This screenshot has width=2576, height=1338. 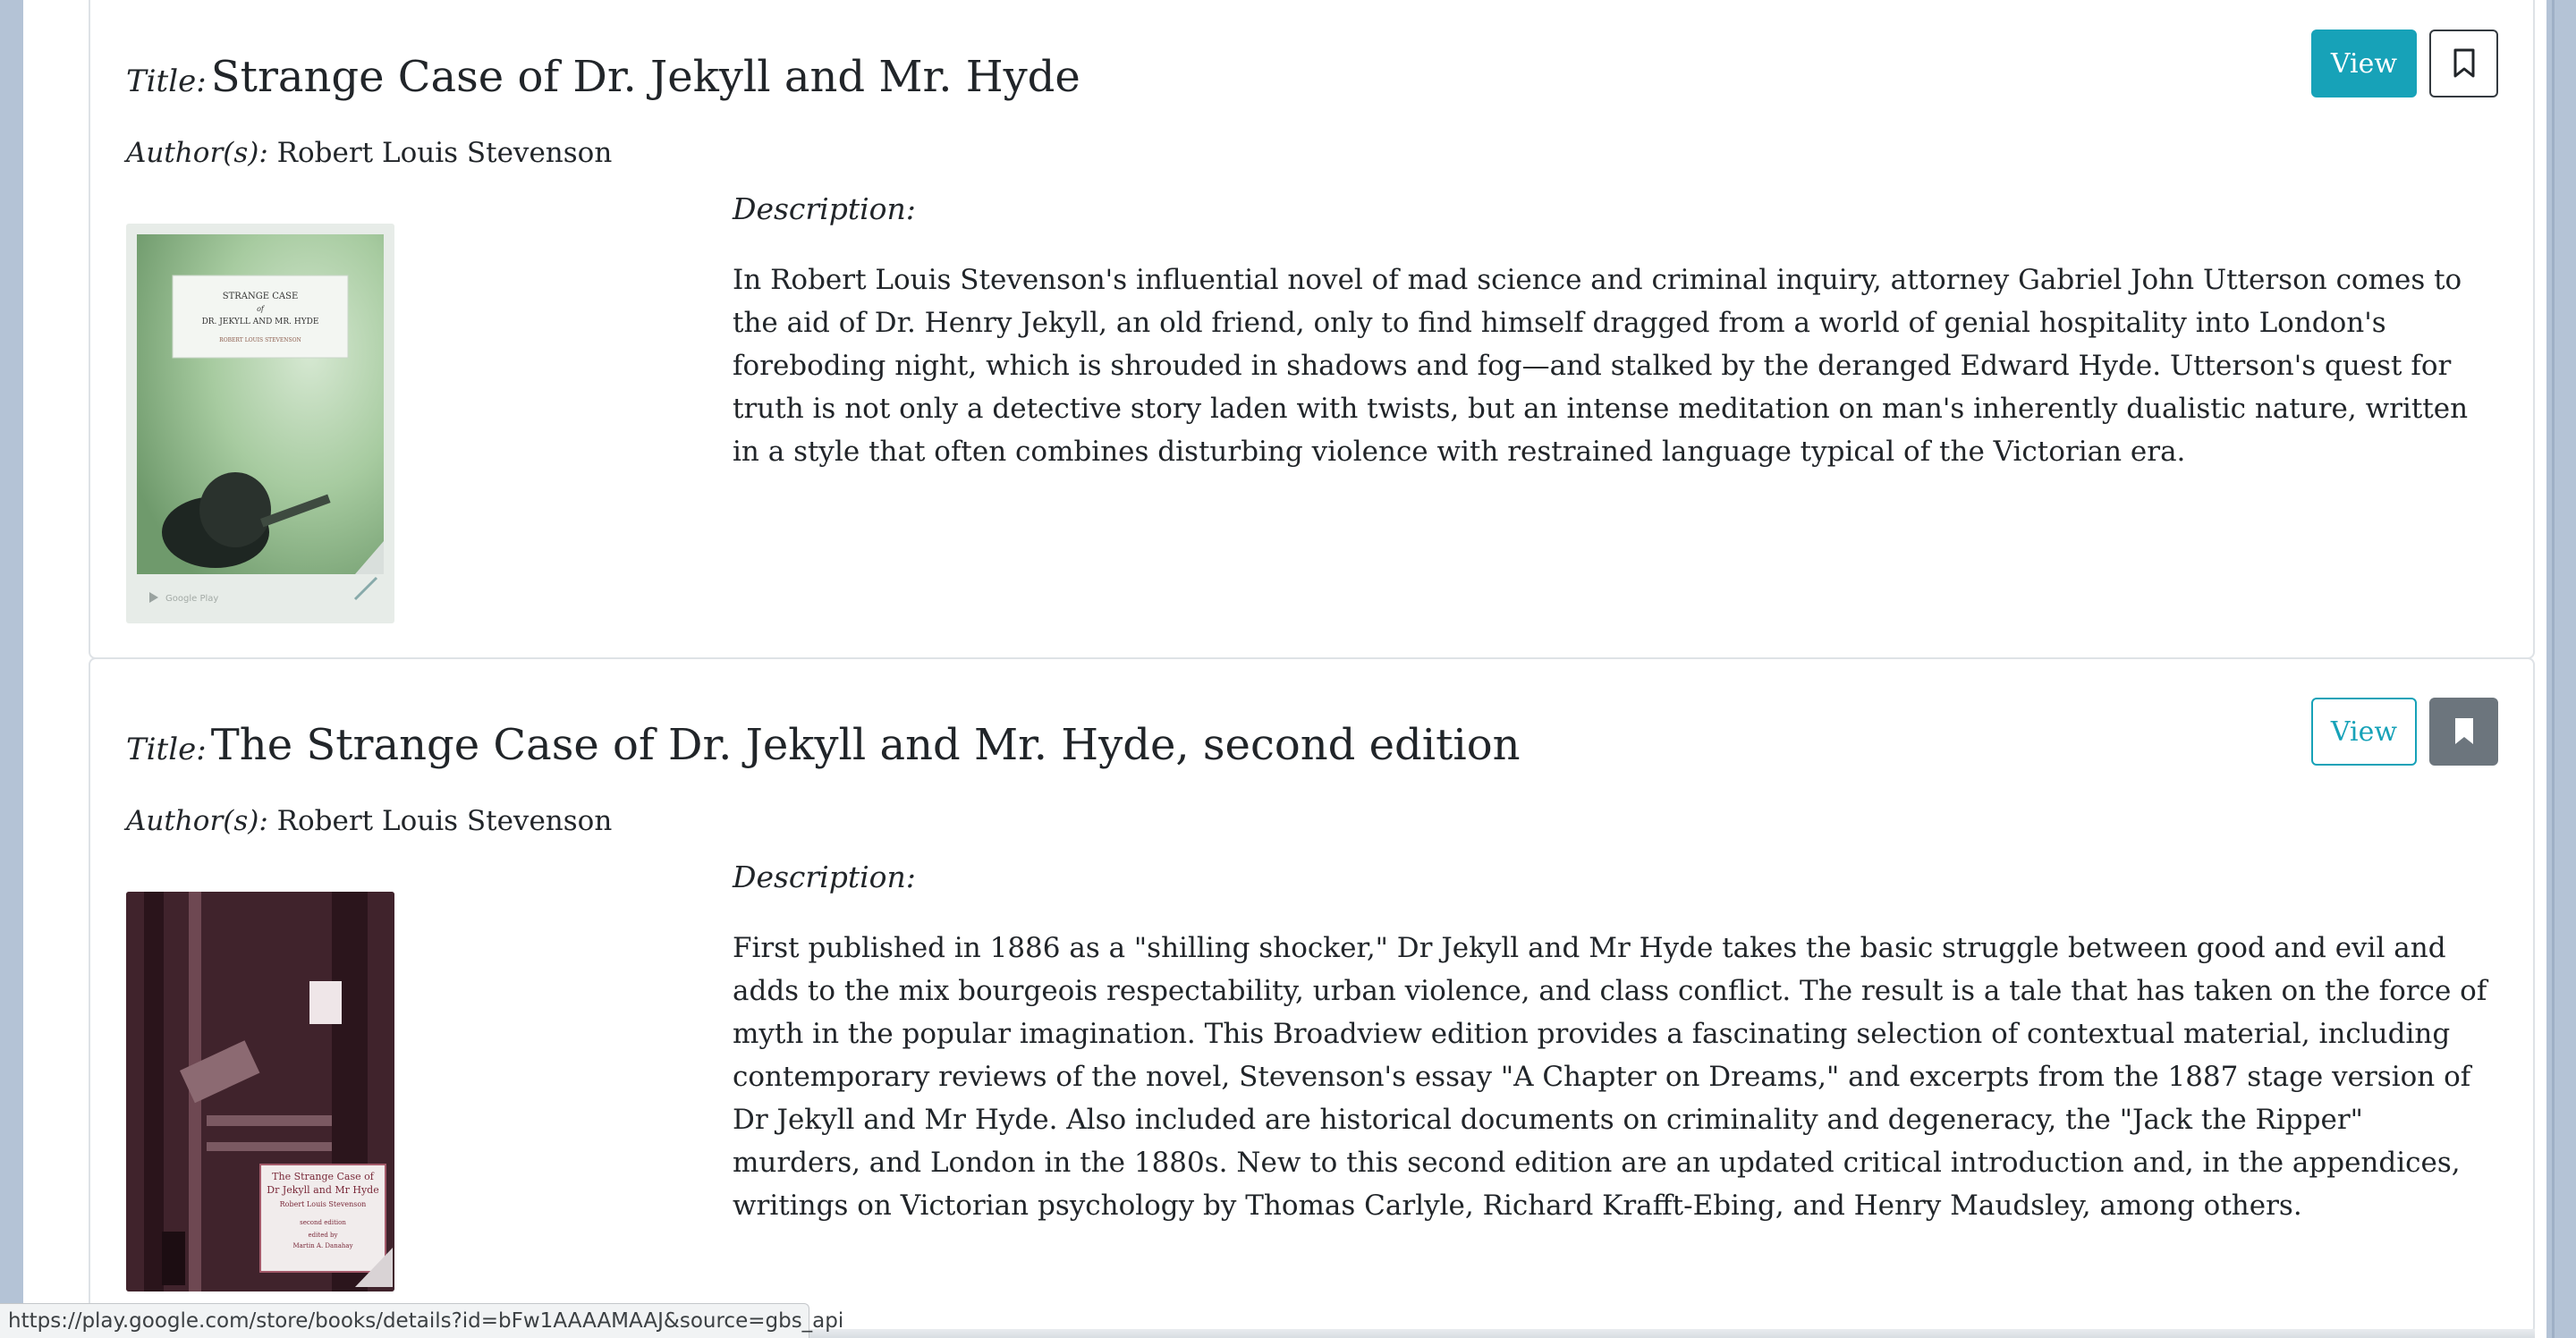 I want to click on bookmark-filled-icon, so click(x=2463, y=731).